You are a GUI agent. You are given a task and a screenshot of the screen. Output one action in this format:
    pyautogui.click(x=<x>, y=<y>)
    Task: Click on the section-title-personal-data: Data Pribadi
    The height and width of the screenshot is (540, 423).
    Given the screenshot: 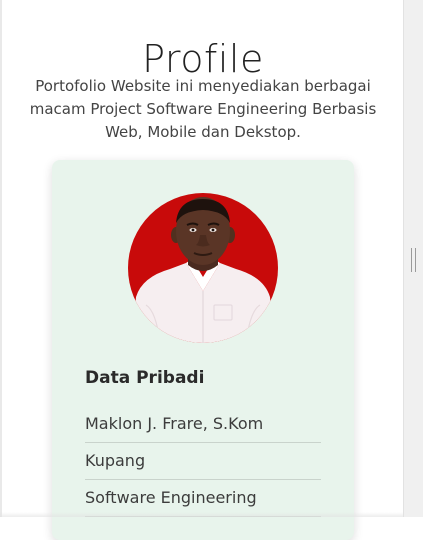 What is the action you would take?
    pyautogui.click(x=145, y=378)
    